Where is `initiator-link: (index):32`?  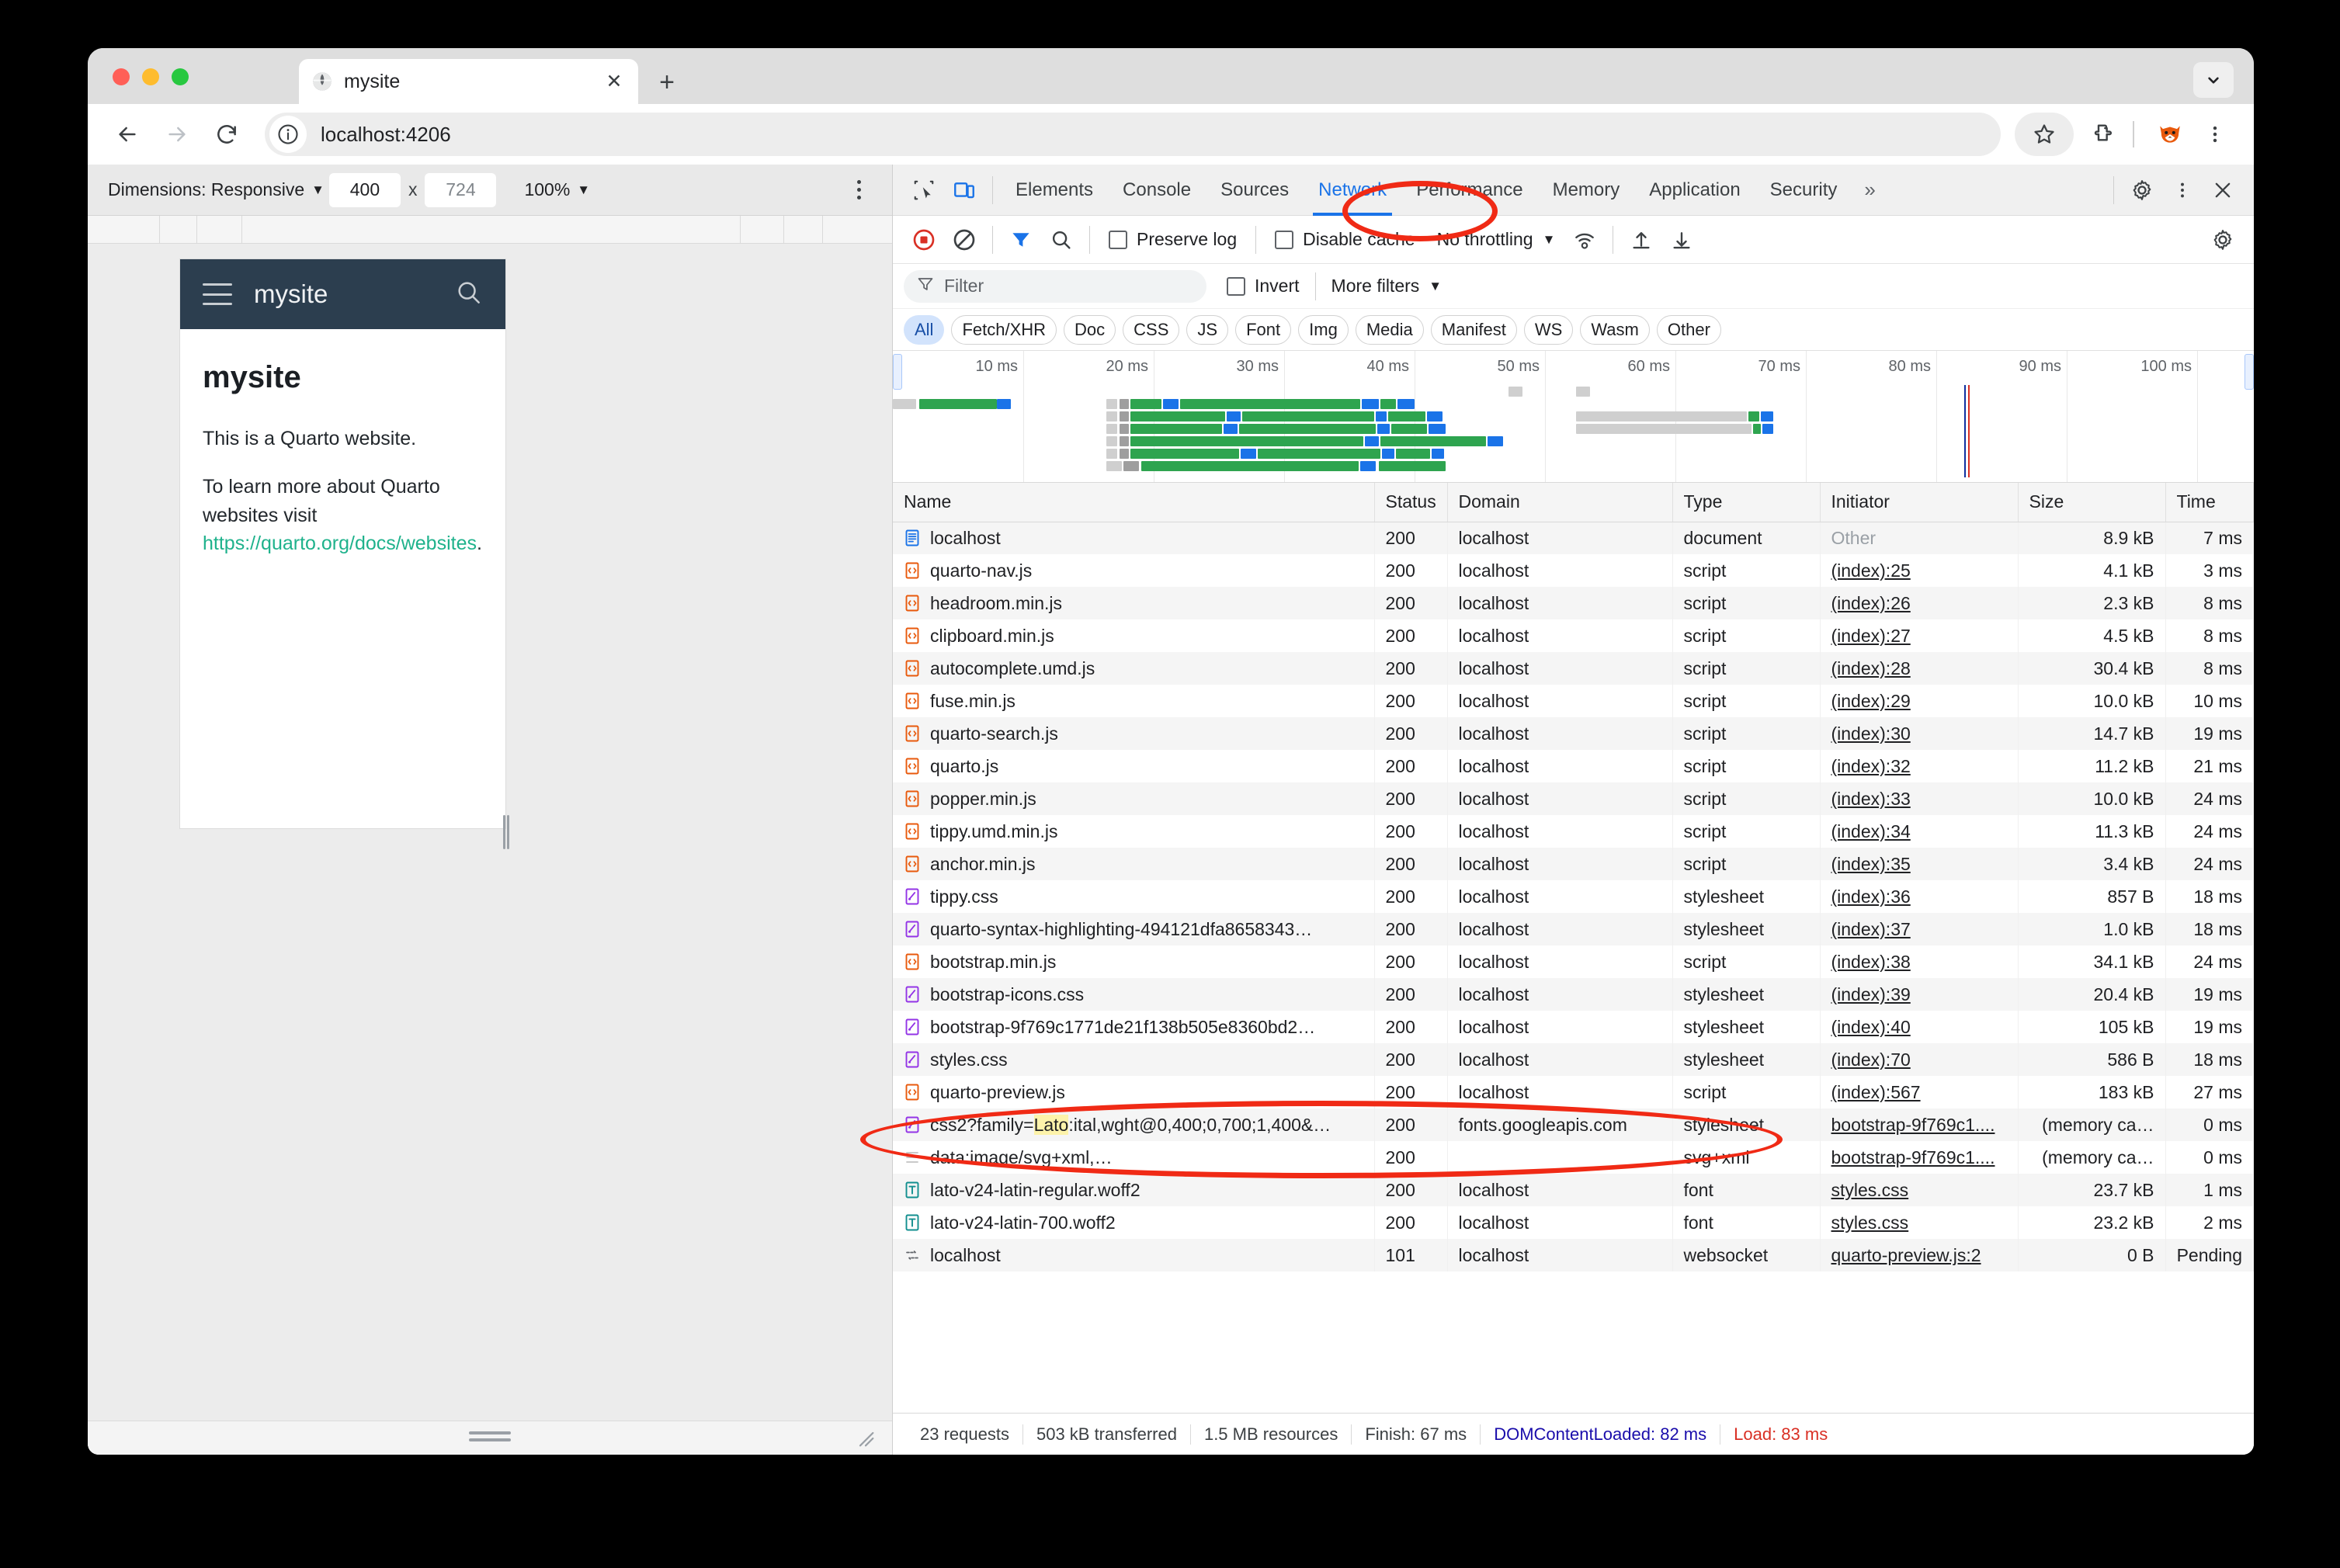
initiator-link: (index):32 is located at coordinates (1871, 766).